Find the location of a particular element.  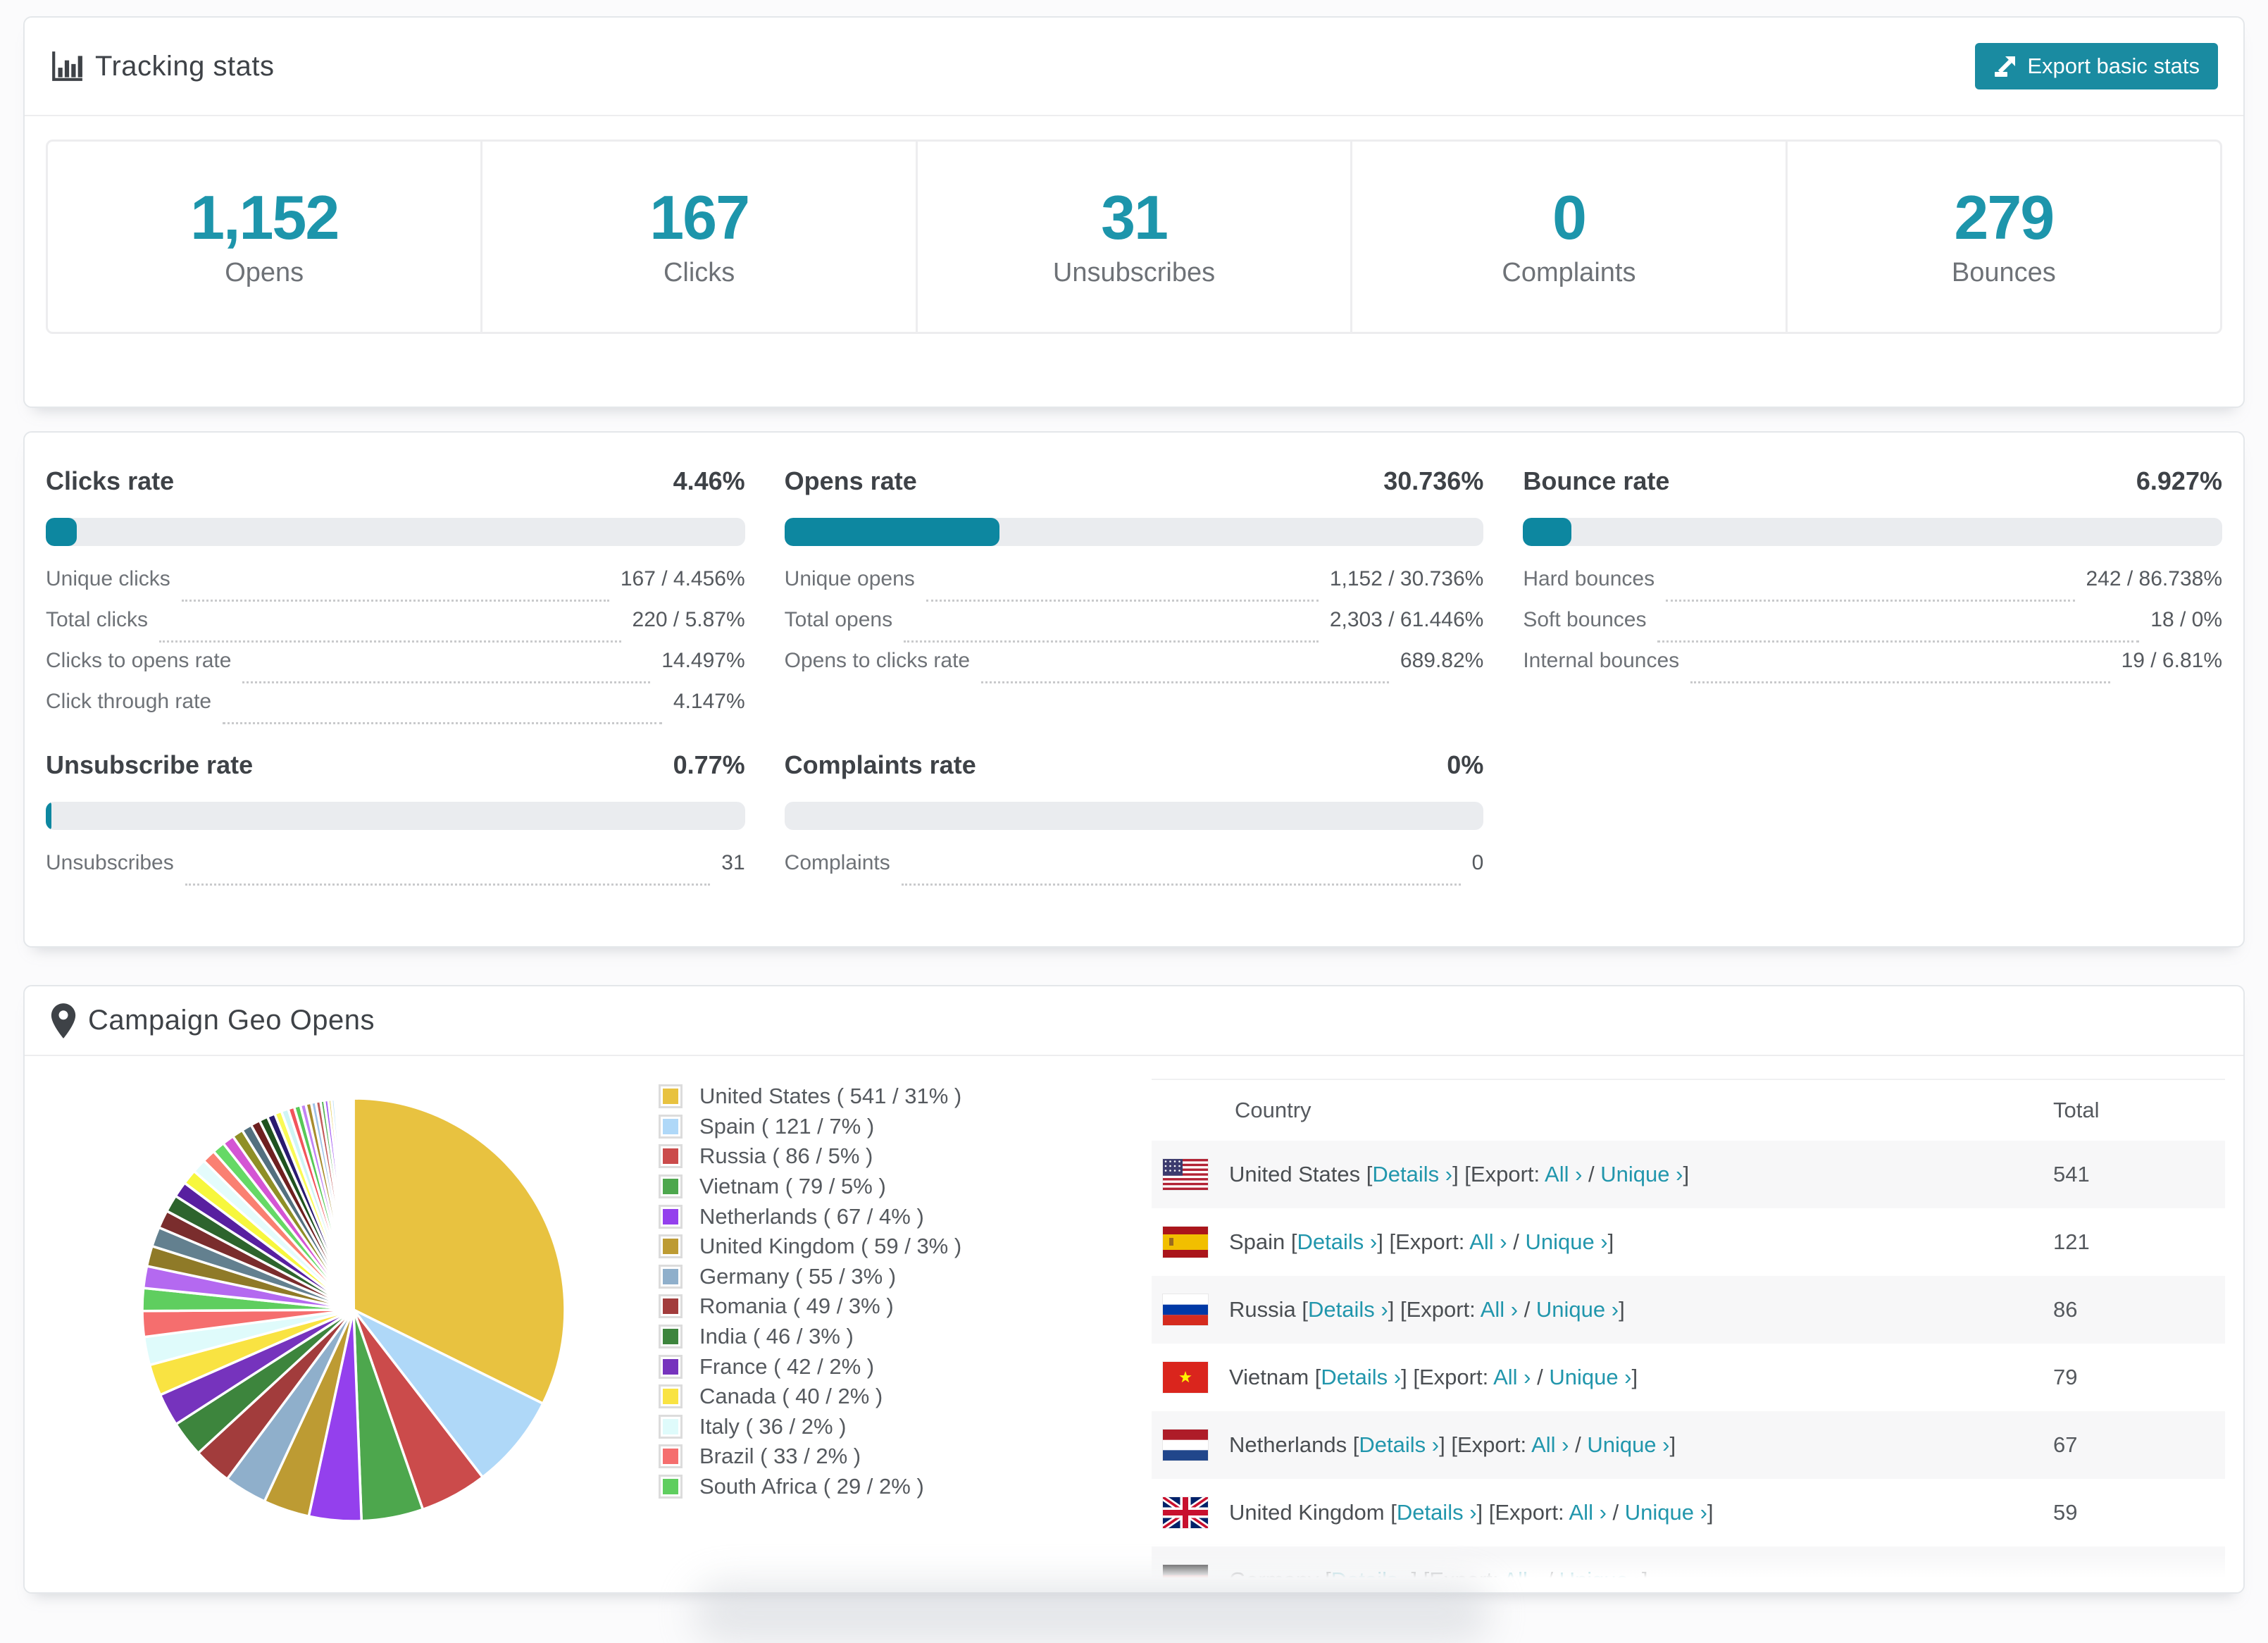

country-total: 79 is located at coordinates (2065, 1377).